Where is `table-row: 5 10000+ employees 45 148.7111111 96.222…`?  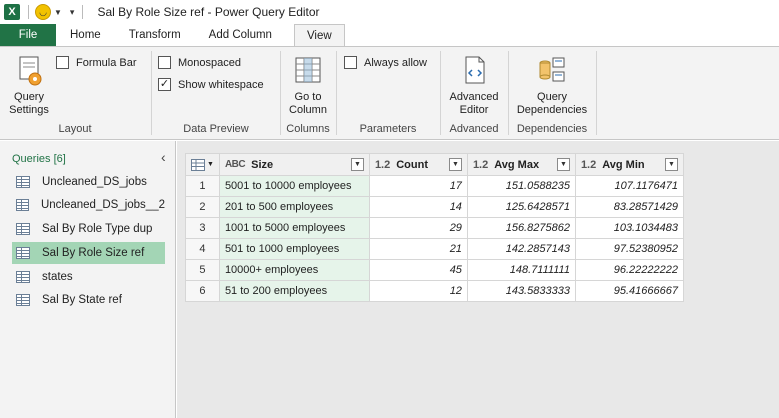
table-row: 5 10000+ employees 45 148.7111111 96.222… is located at coordinates (434, 270).